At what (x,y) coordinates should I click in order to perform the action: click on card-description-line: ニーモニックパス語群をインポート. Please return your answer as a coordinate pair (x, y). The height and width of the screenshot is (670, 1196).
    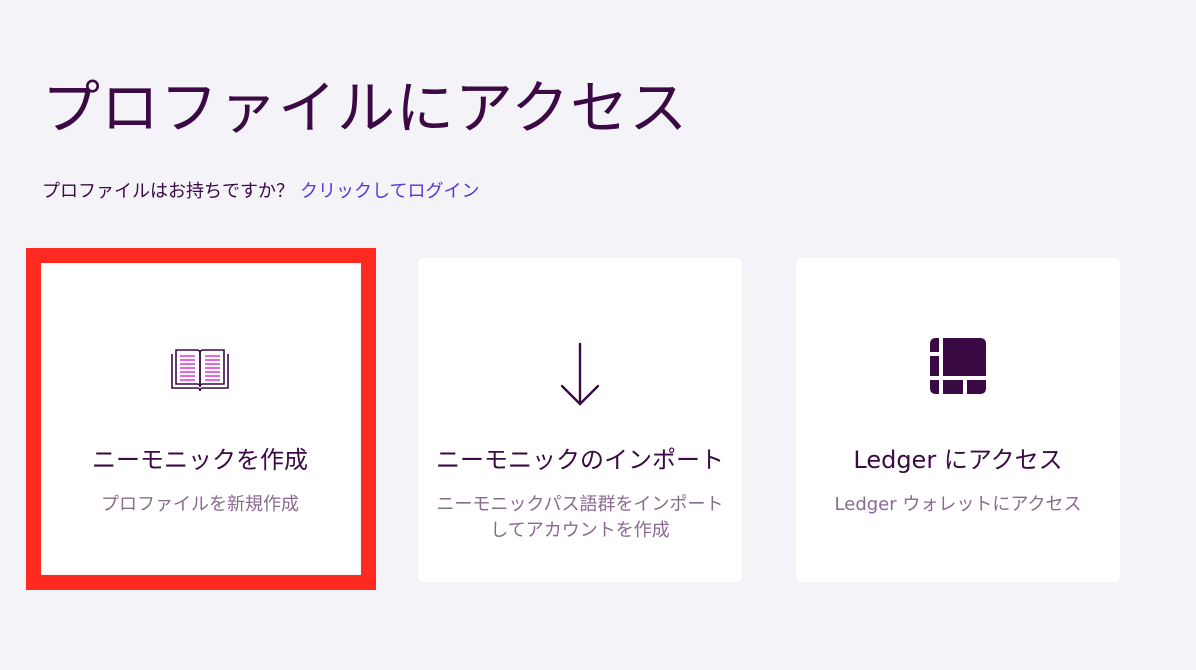
    Looking at the image, I should click on (580, 504).